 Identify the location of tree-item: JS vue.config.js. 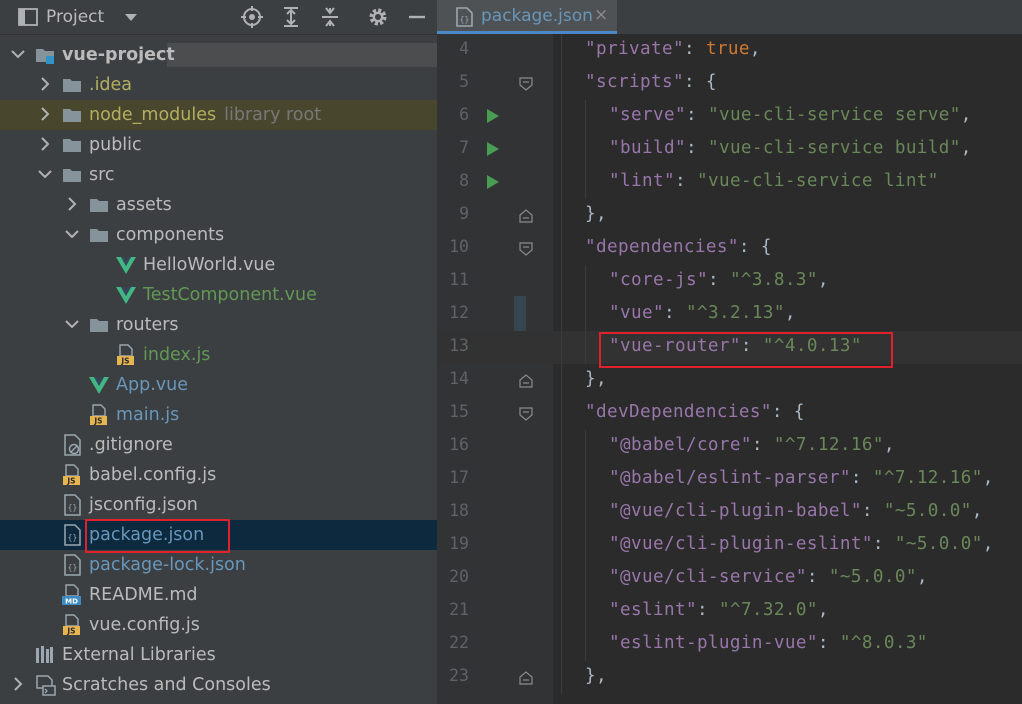
(218, 625).